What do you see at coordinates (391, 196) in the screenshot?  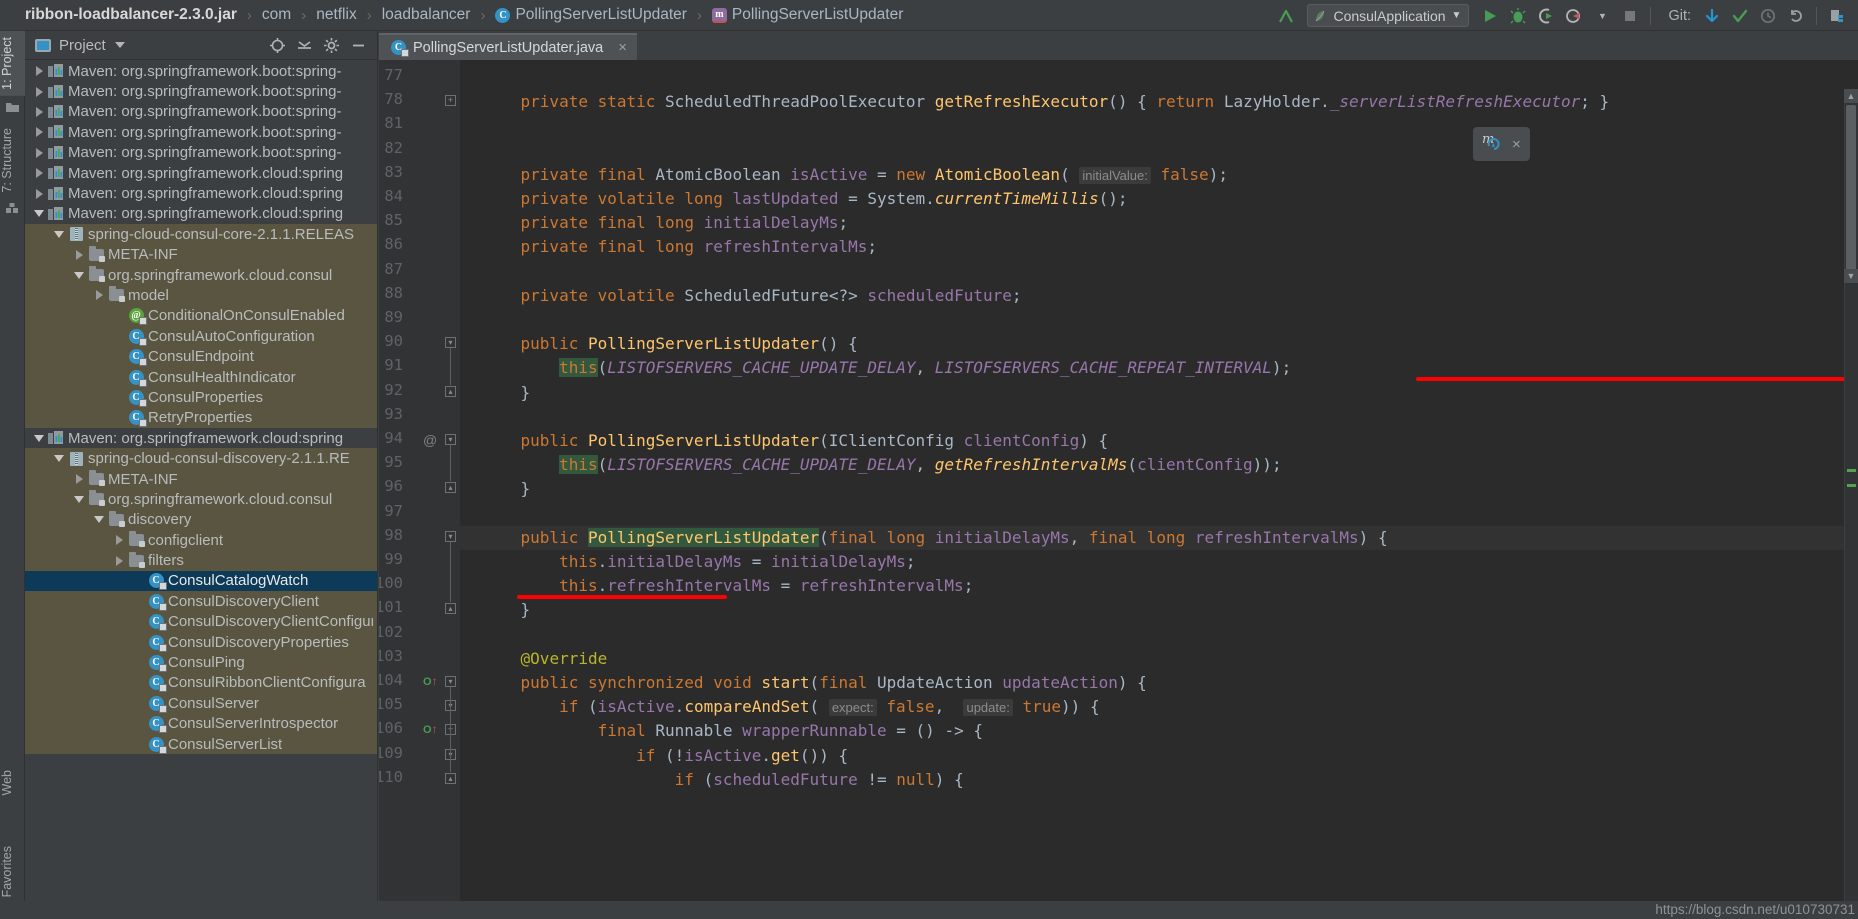 I see `line-number: 84` at bounding box center [391, 196].